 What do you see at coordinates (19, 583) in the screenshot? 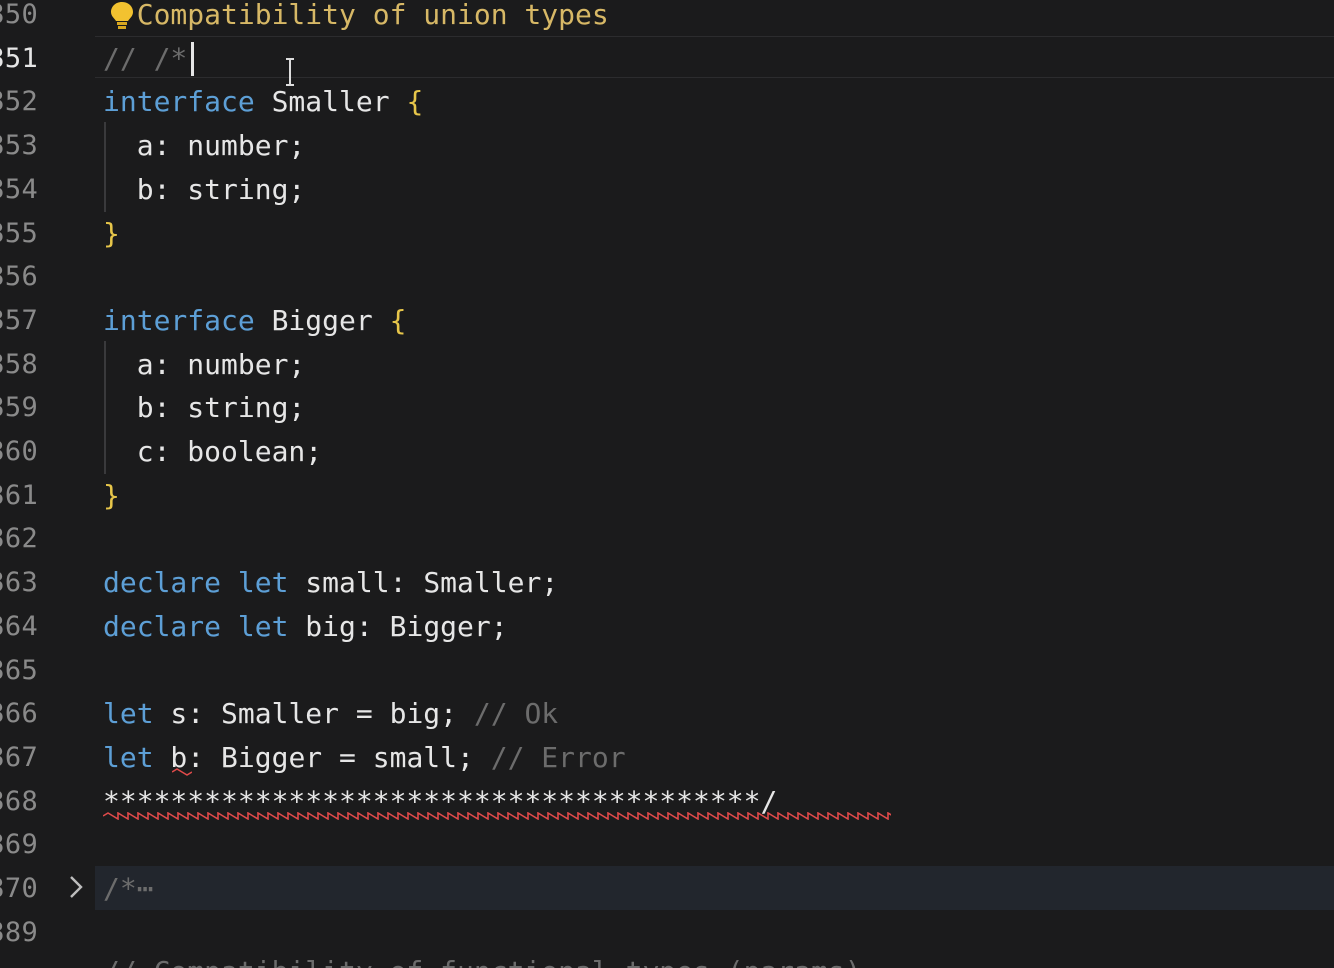
I see `line-number: 363` at bounding box center [19, 583].